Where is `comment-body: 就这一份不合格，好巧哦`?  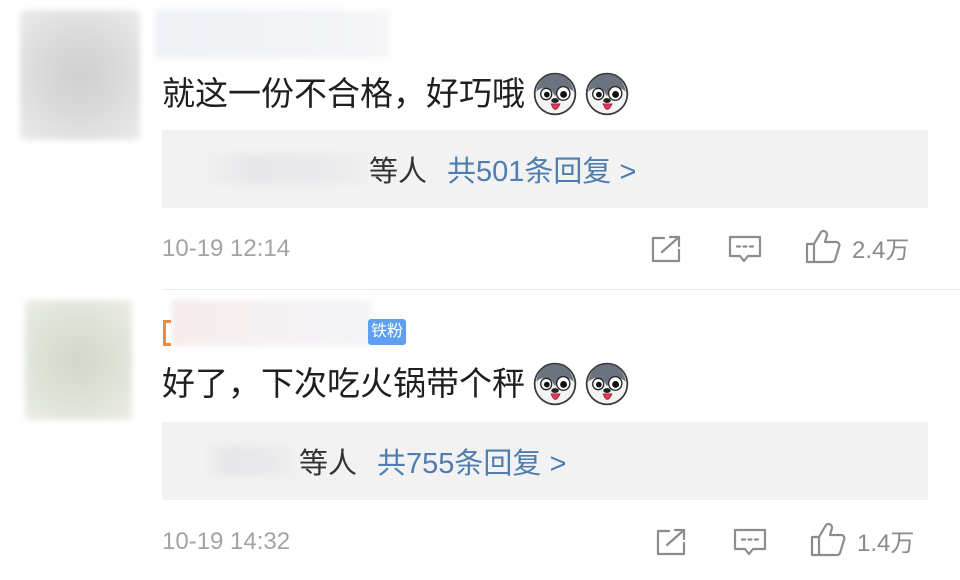
comment-body: 就这一份不合格，好巧哦 is located at coordinates (343, 93).